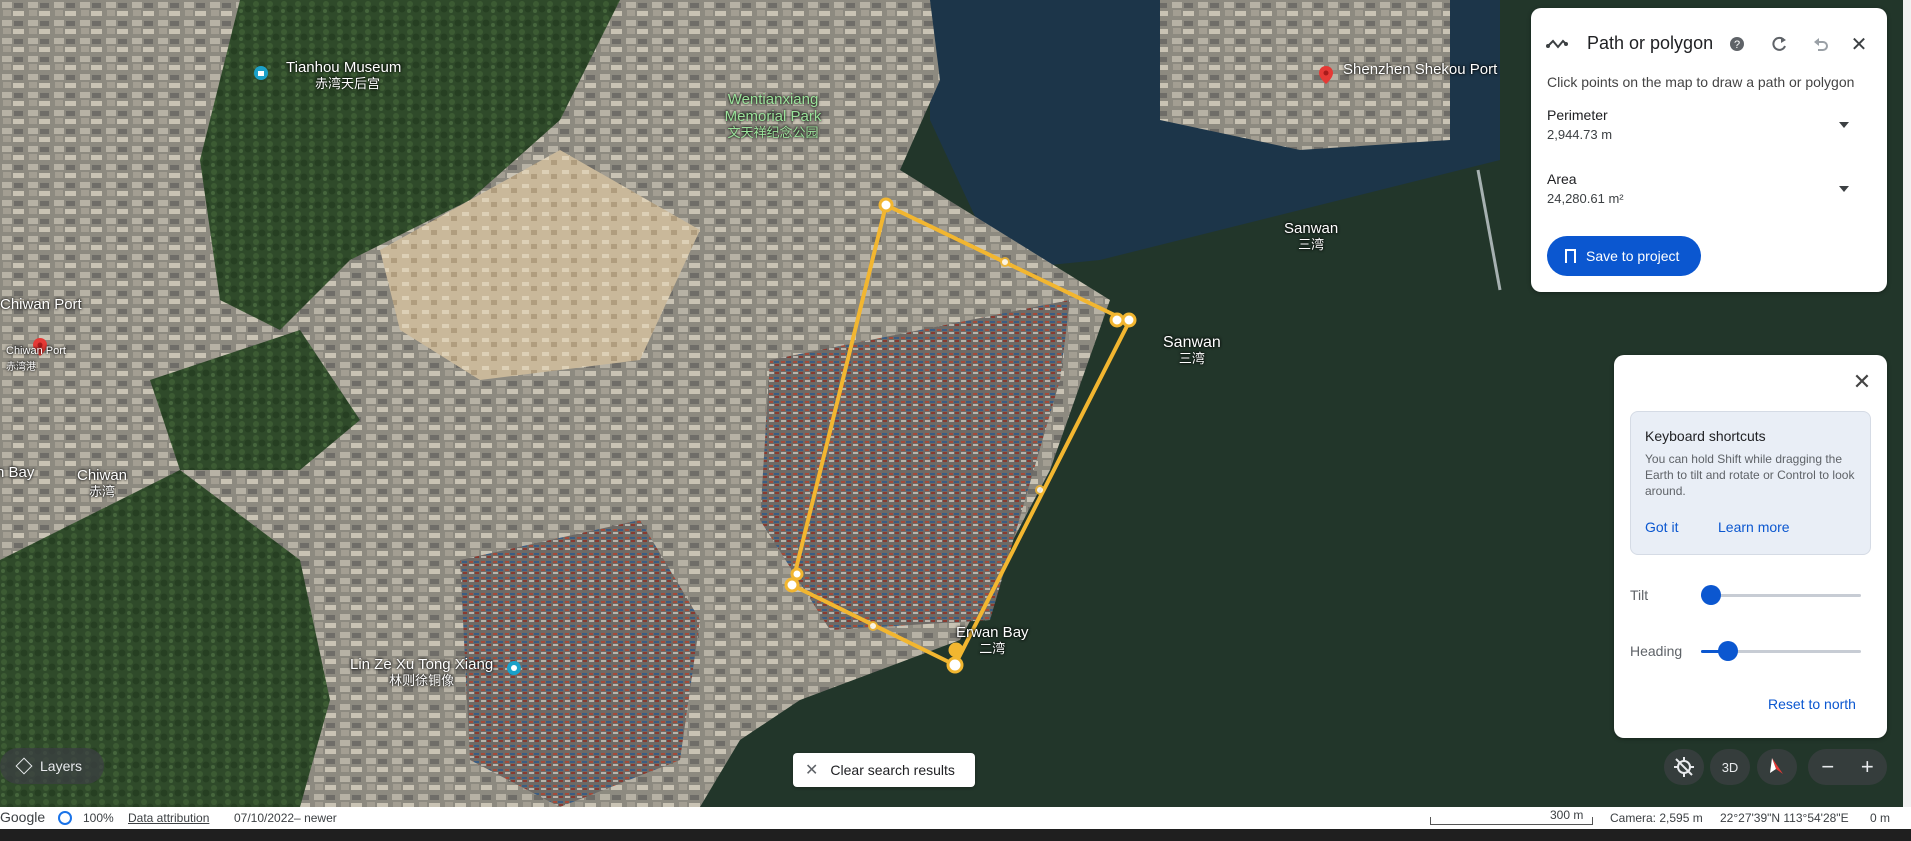 Image resolution: width=1911 pixels, height=841 pixels. I want to click on zoom-percent: 100%, so click(98, 818).